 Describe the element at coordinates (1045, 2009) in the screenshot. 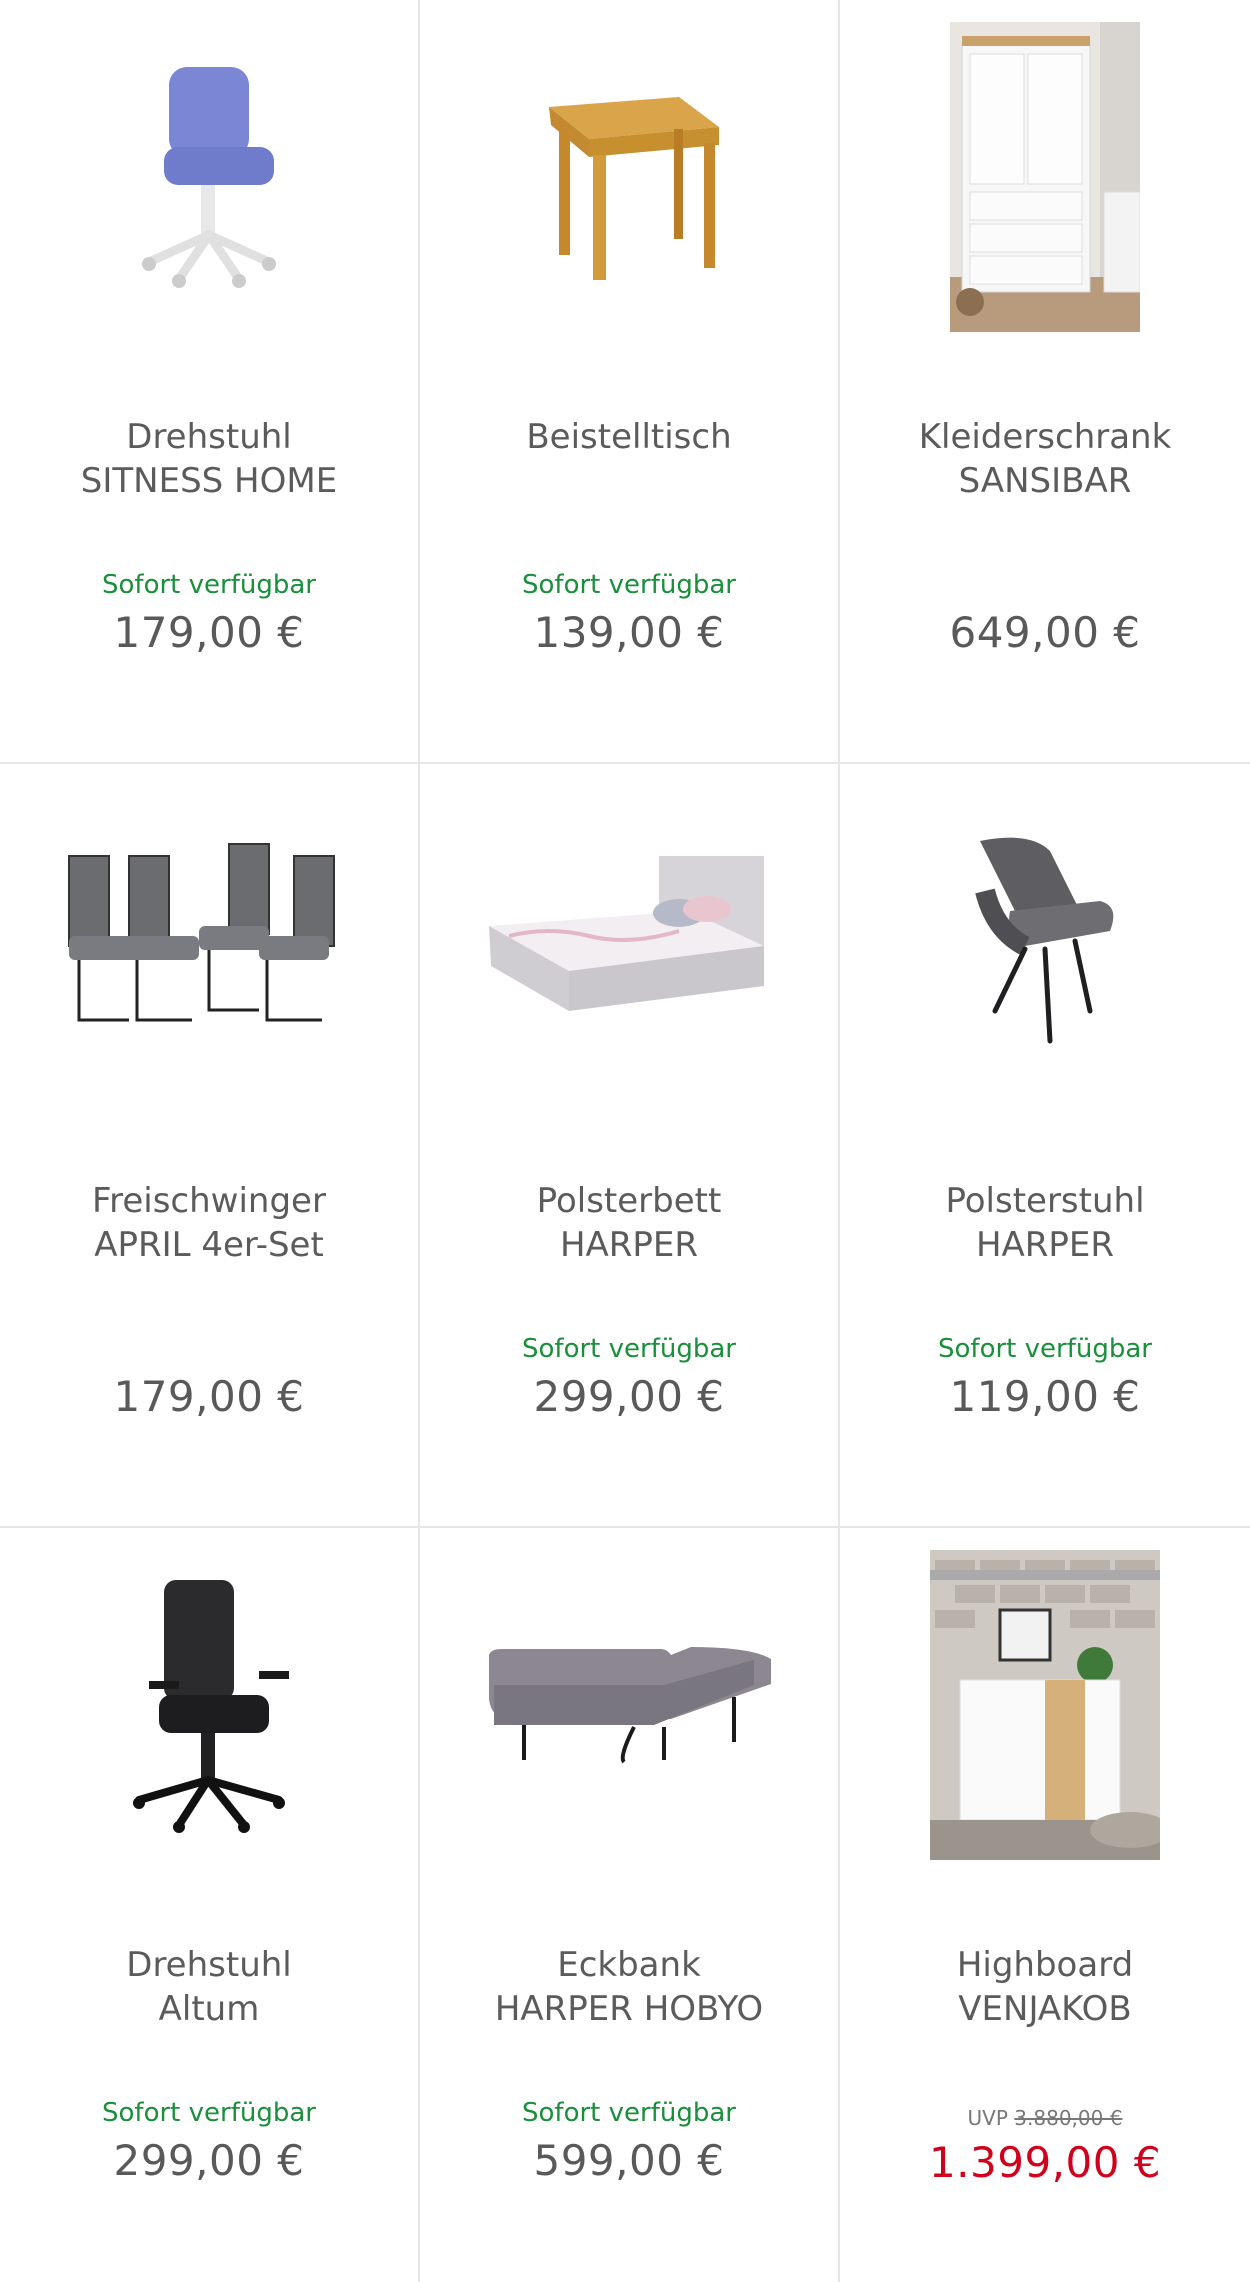

I see `product-title-line2: VENJAKOB` at that location.